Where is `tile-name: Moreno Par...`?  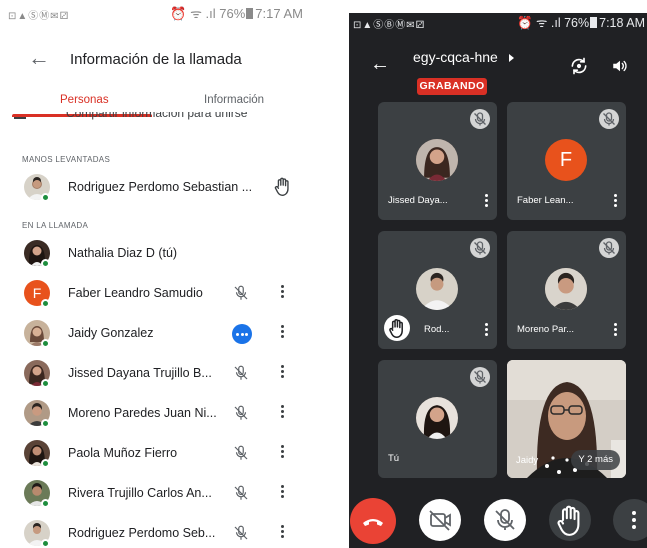
tile-name: Moreno Par... is located at coordinates (546, 329).